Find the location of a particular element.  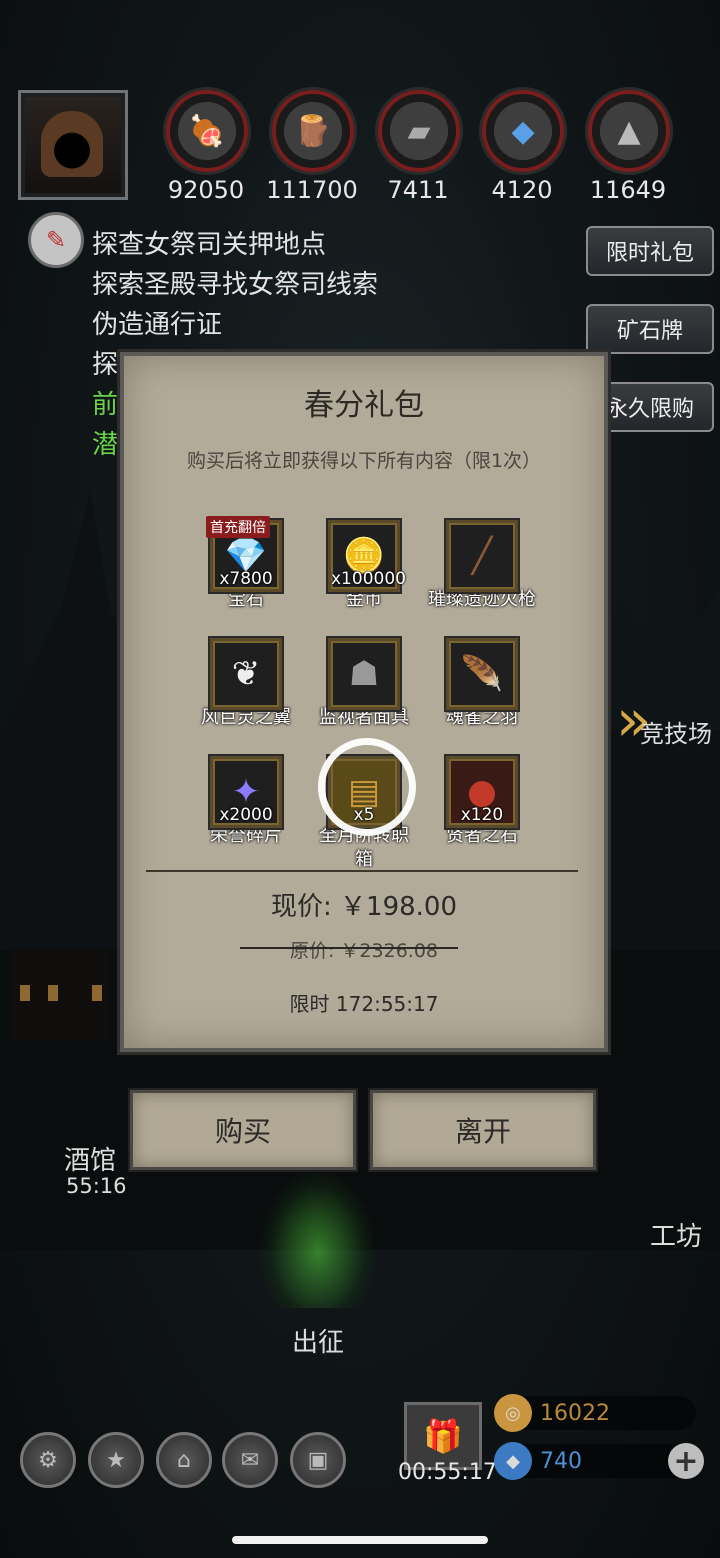

gold-counter: ◎ 16022 is located at coordinates (595, 1413).